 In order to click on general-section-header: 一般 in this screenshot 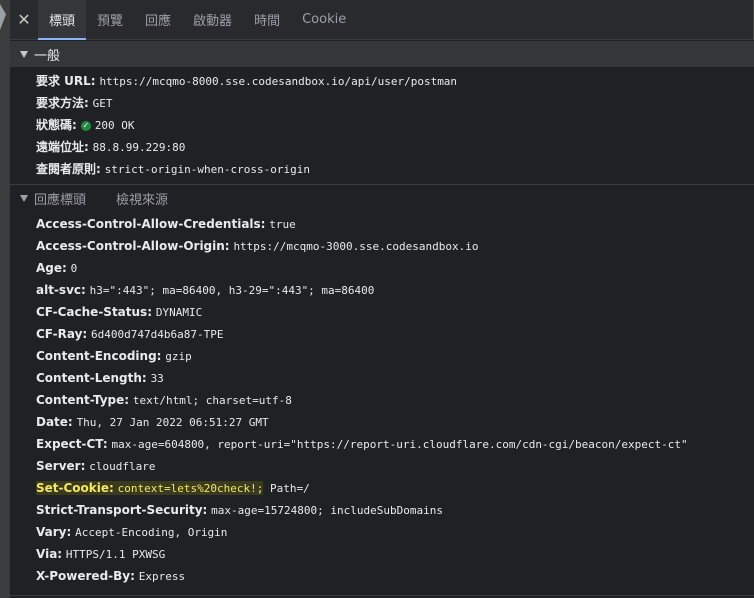, I will do `click(382, 54)`.